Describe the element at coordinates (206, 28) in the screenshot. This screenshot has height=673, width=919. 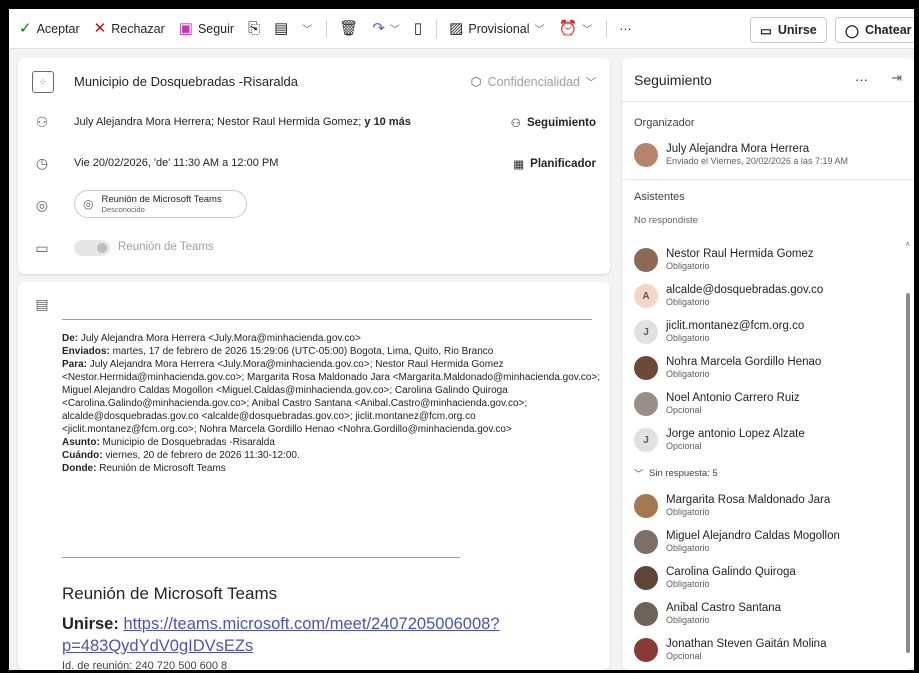
I see `follow-button: ▣ Seguir` at that location.